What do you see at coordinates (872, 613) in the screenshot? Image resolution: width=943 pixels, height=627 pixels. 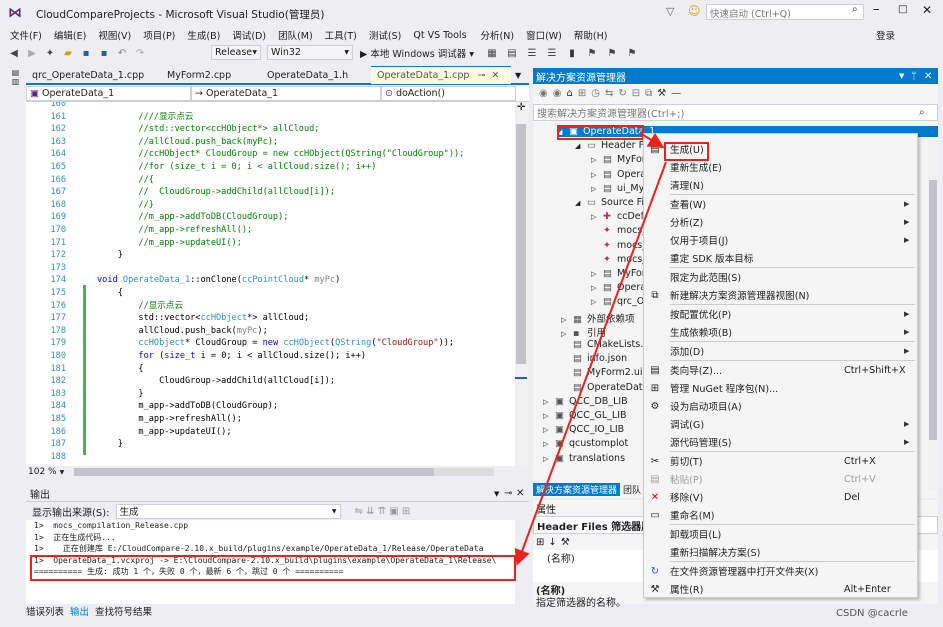 I see `watermark: CSDN @cacrle` at bounding box center [872, 613].